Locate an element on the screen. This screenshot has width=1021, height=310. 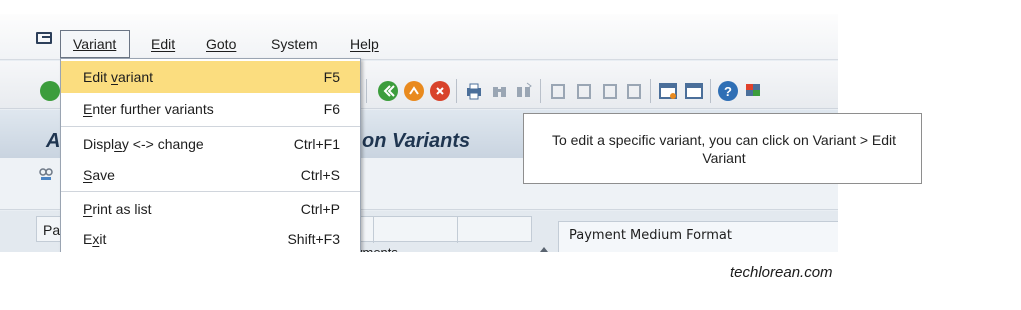
exit-icon is located at coordinates (414, 91).